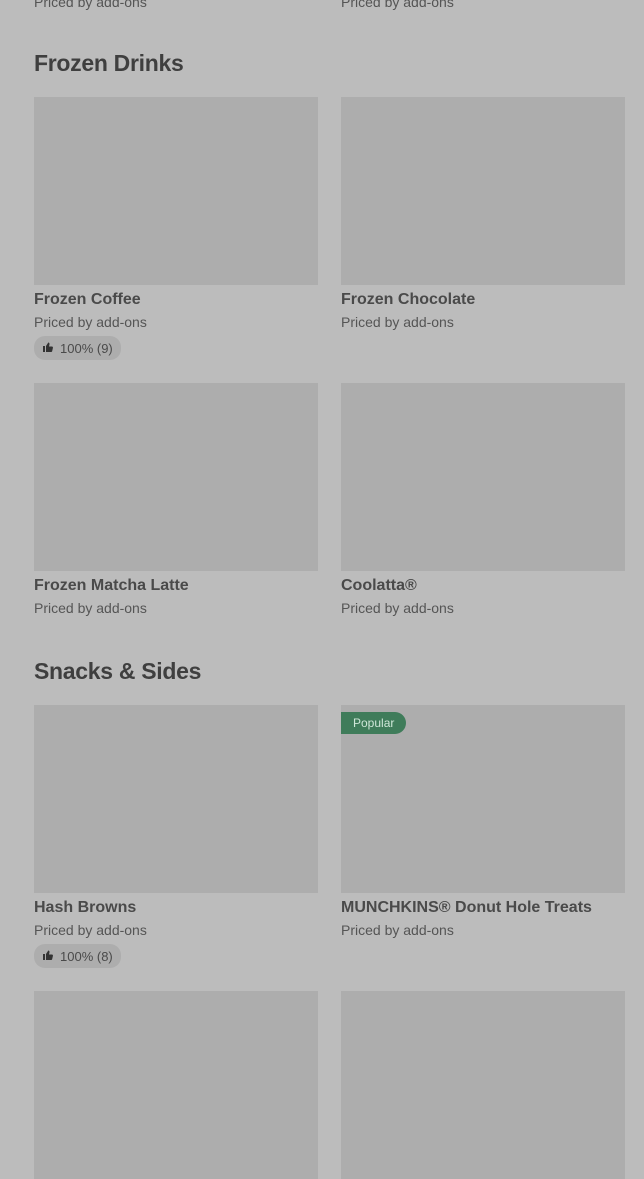  What do you see at coordinates (483, 799) in the screenshot?
I see `item-image: Popular` at bounding box center [483, 799].